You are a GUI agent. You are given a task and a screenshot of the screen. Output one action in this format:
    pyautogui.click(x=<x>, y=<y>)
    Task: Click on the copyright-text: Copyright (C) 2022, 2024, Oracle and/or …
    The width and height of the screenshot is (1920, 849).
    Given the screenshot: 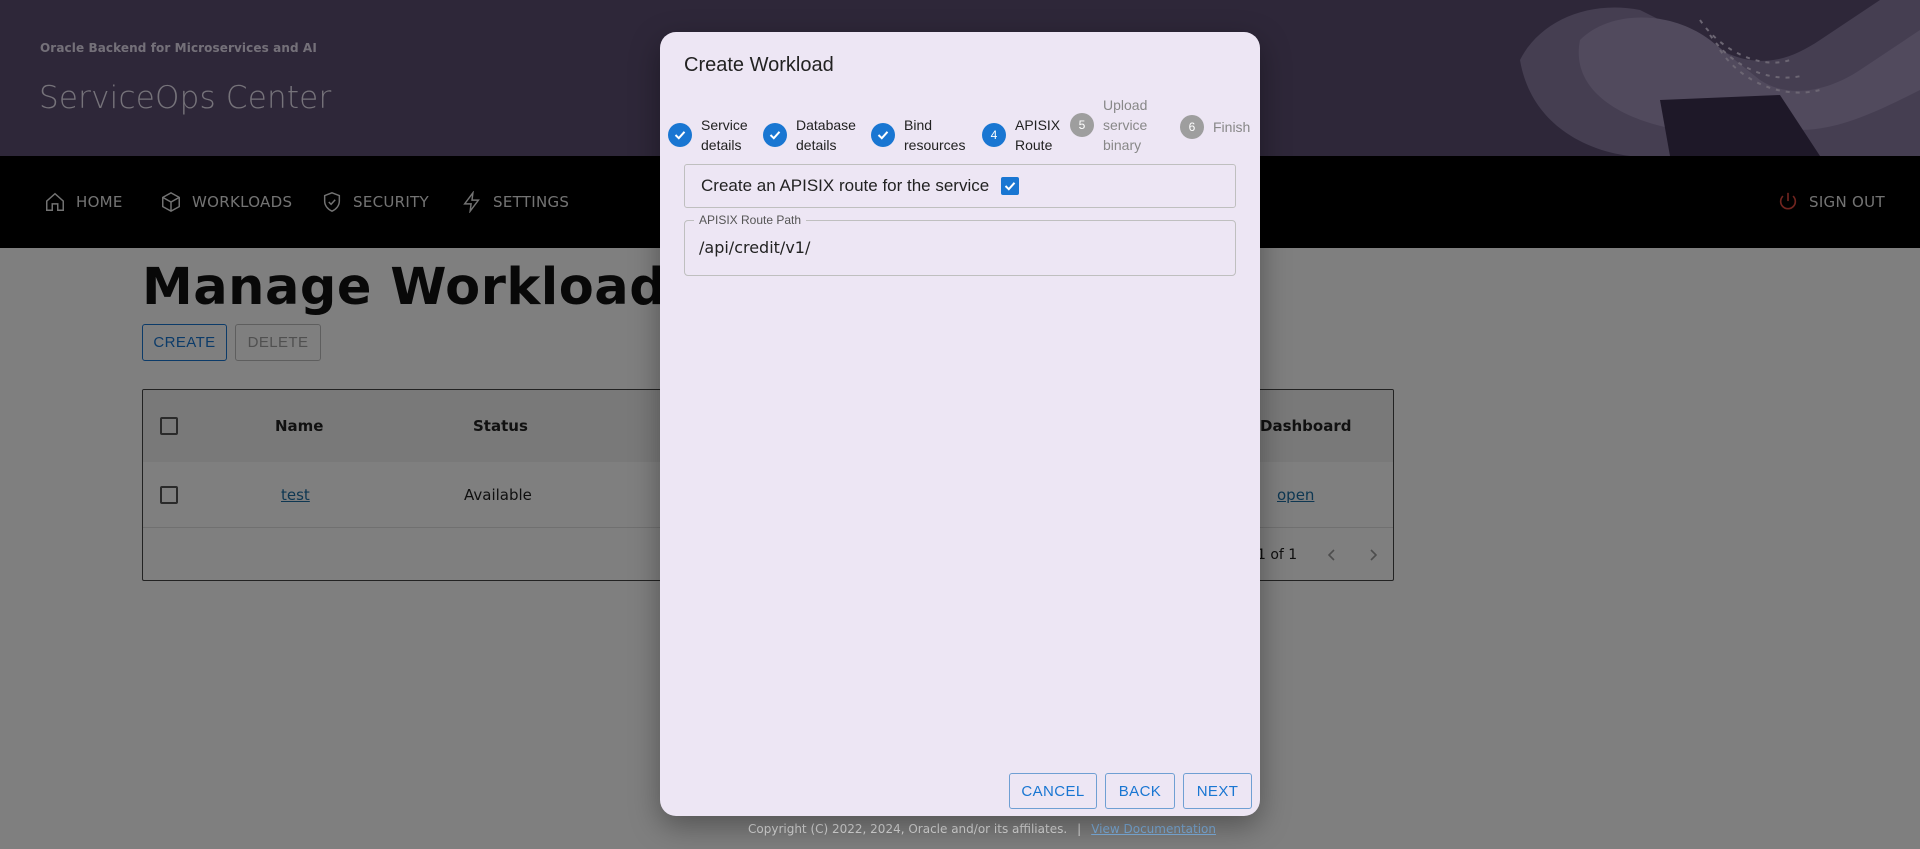 What is the action you would take?
    pyautogui.click(x=908, y=829)
    